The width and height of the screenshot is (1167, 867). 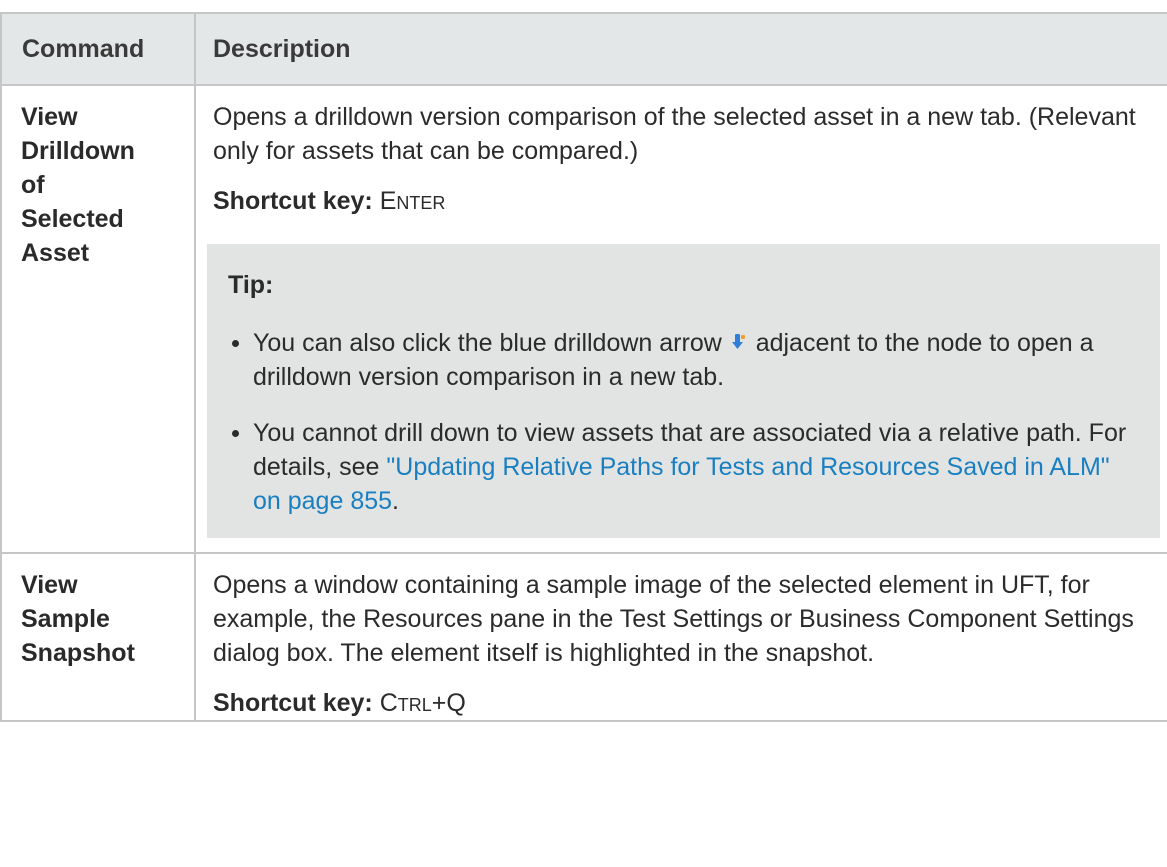 I want to click on command-name-line: Drilldown, so click(x=78, y=151).